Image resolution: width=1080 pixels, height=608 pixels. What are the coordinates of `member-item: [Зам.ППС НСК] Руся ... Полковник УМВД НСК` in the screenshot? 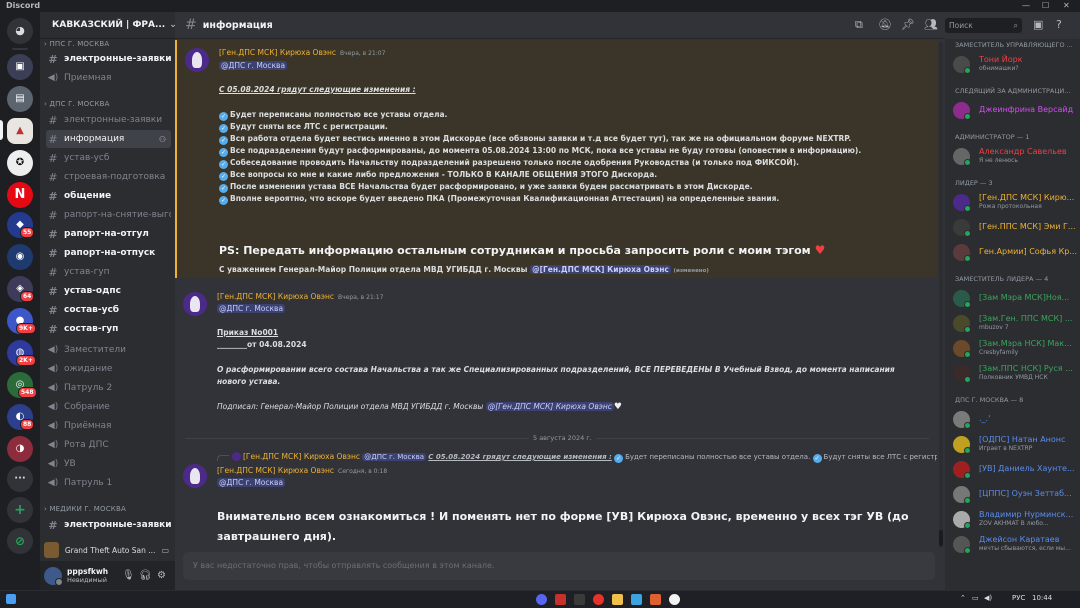 It's located at (1016, 373).